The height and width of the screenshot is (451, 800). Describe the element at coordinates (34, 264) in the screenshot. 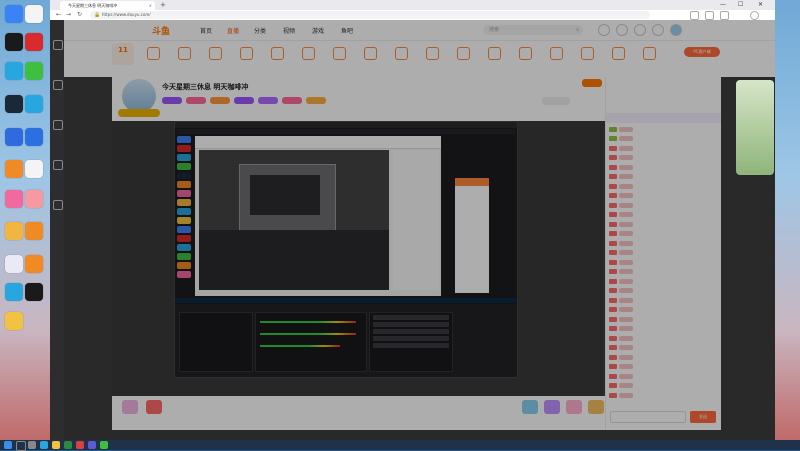

I see `app-monitor-icon` at that location.